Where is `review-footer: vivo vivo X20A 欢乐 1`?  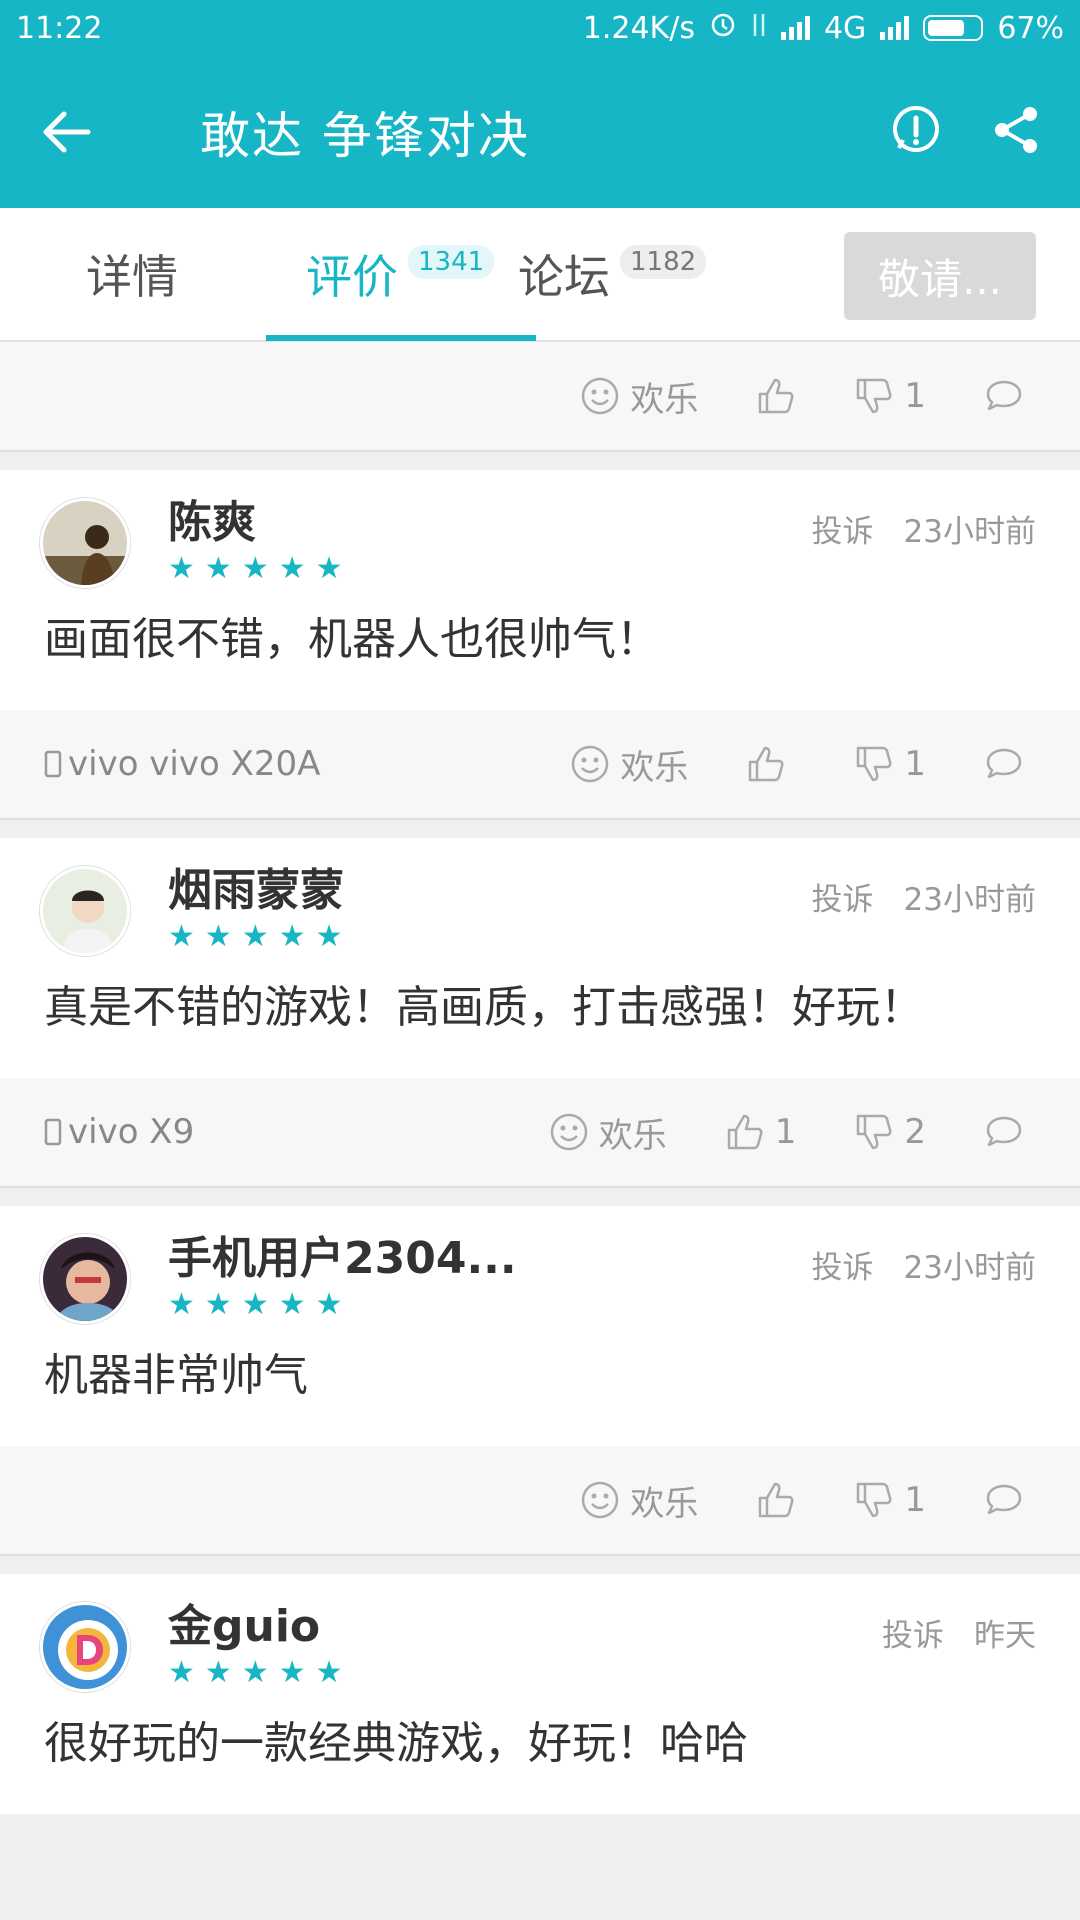
review-footer: vivo vivo X20A 欢乐 1 is located at coordinates (540, 765).